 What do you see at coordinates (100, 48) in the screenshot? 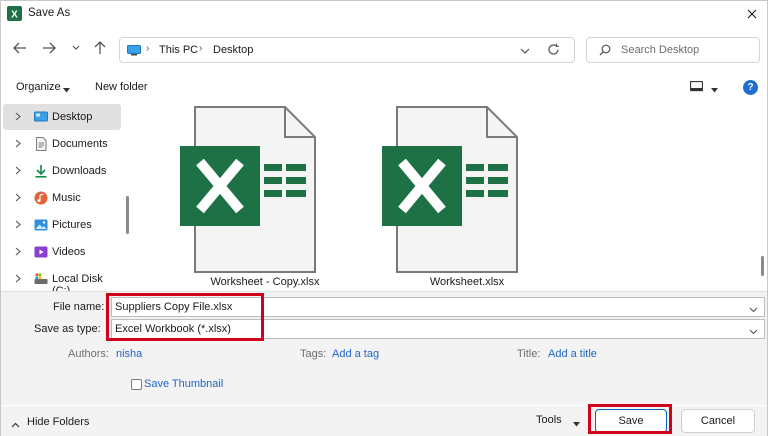
I see `up-arrow-icon` at bounding box center [100, 48].